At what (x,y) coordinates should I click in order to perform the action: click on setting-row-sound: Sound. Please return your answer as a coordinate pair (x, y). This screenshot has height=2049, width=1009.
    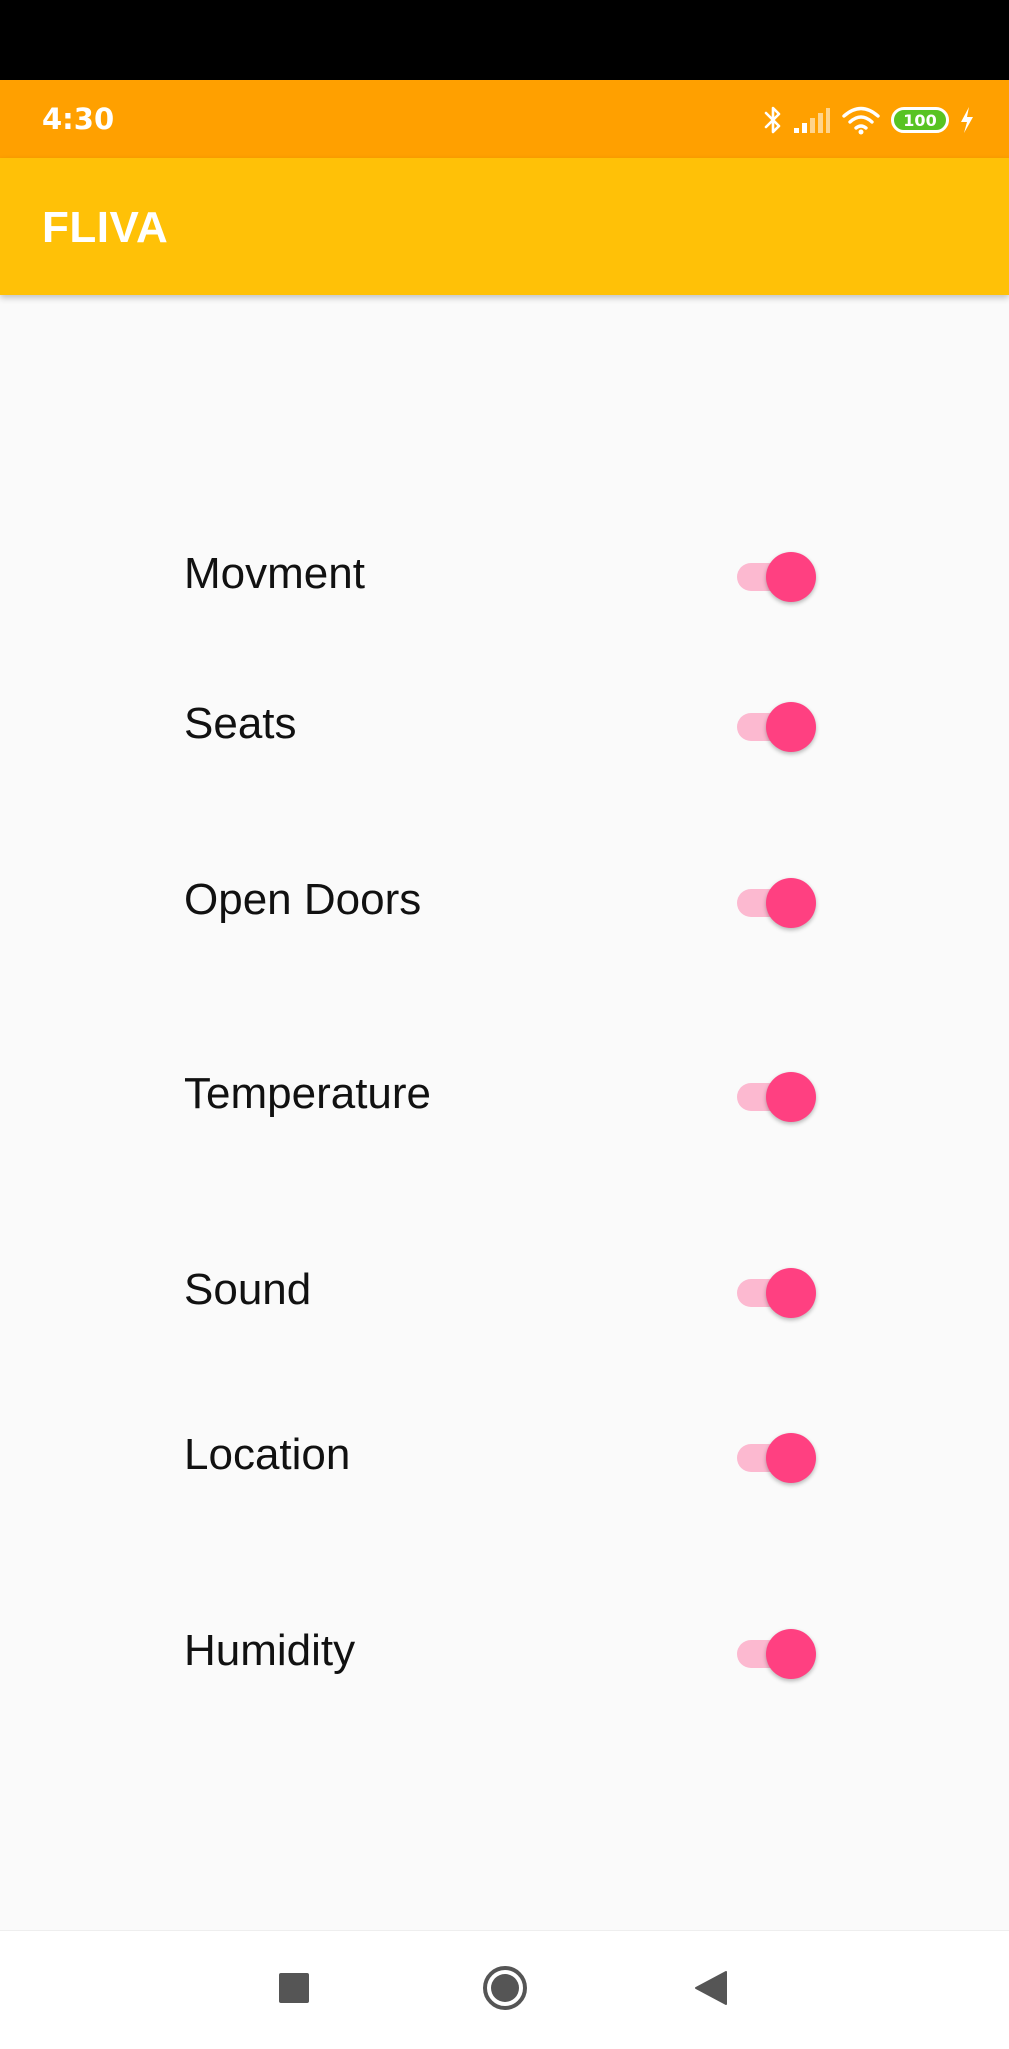
    Looking at the image, I should click on (504, 1291).